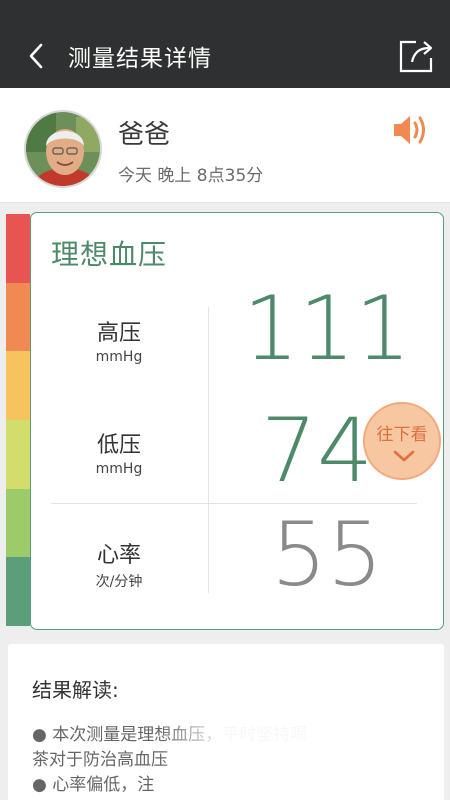 The width and height of the screenshot is (450, 800). I want to click on measurement-time: 今天 晚上 8点35分, so click(191, 176).